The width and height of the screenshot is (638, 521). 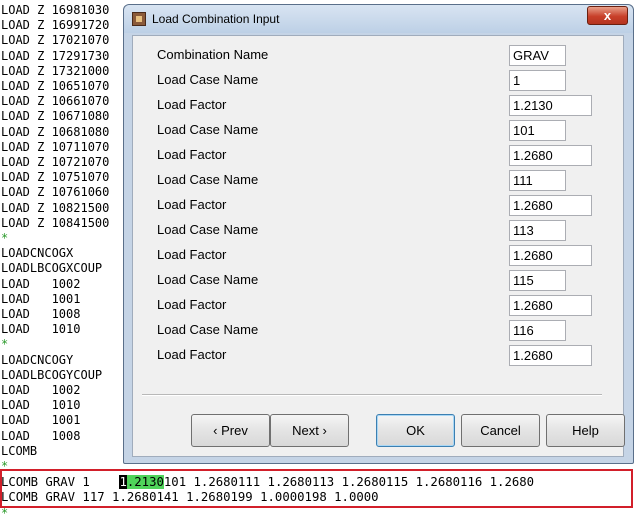 I want to click on editor-line: LCOMB, so click(x=19, y=451).